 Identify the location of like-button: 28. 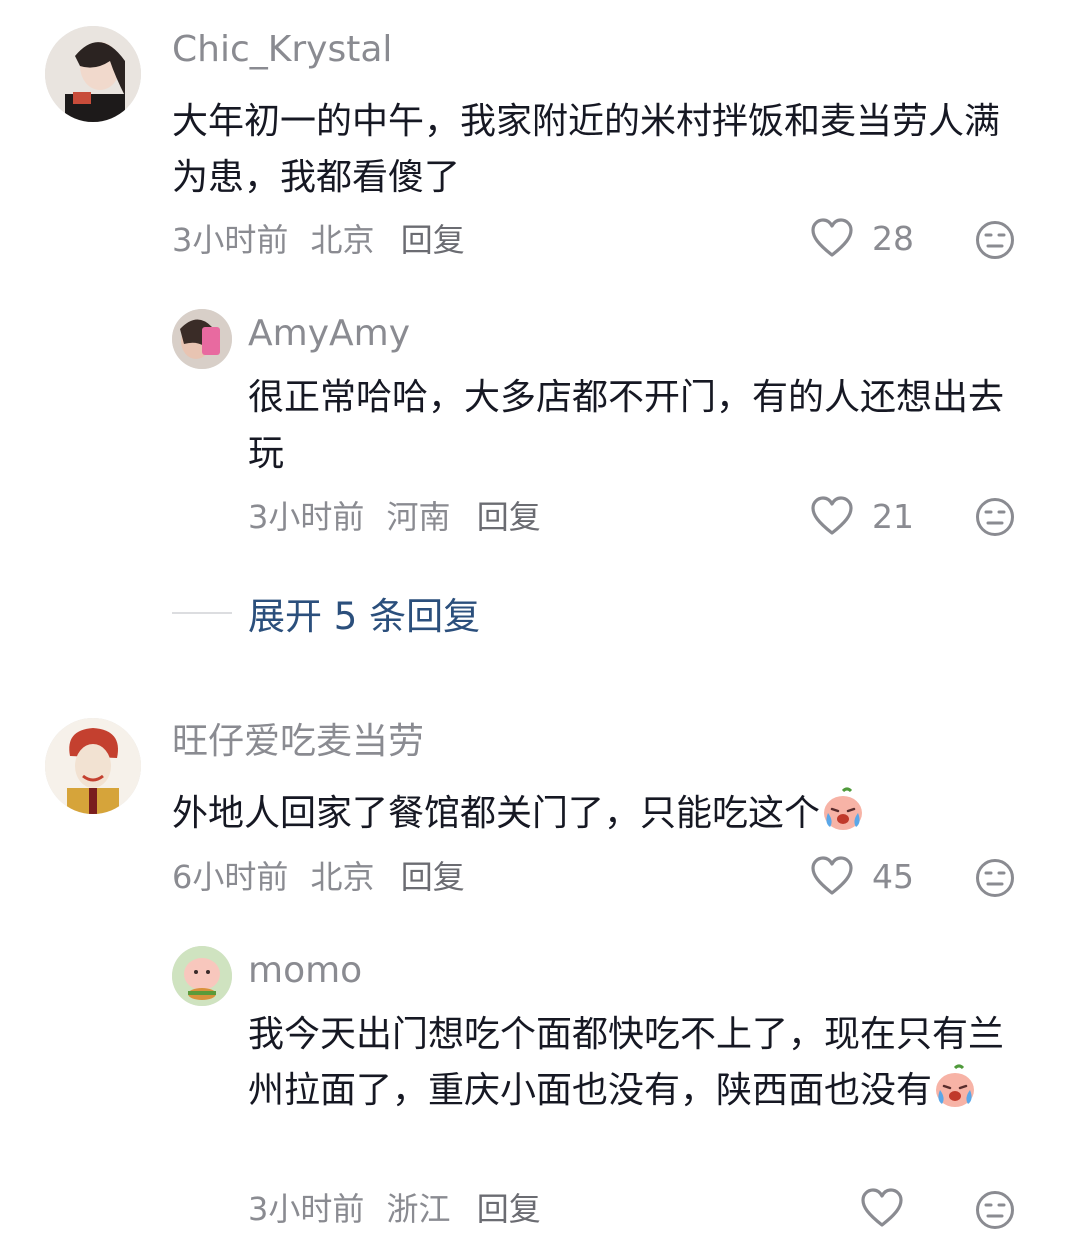
(862, 238).